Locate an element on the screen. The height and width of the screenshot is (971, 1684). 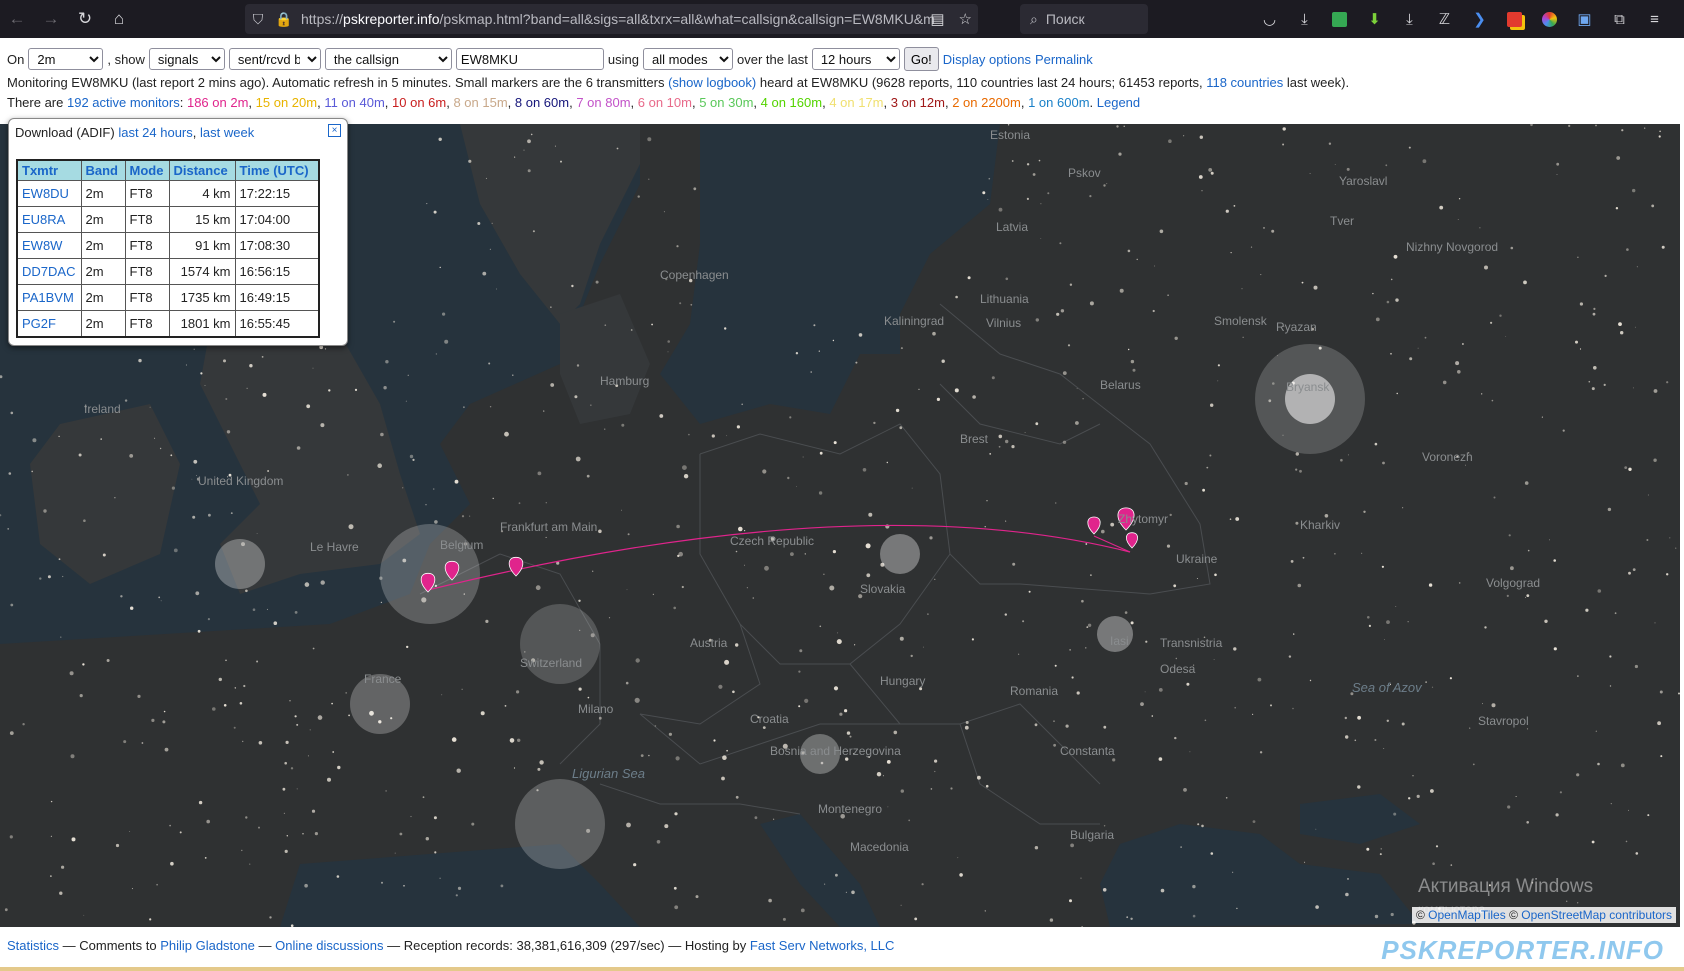
callsign-link: EW8W is located at coordinates (42, 245).